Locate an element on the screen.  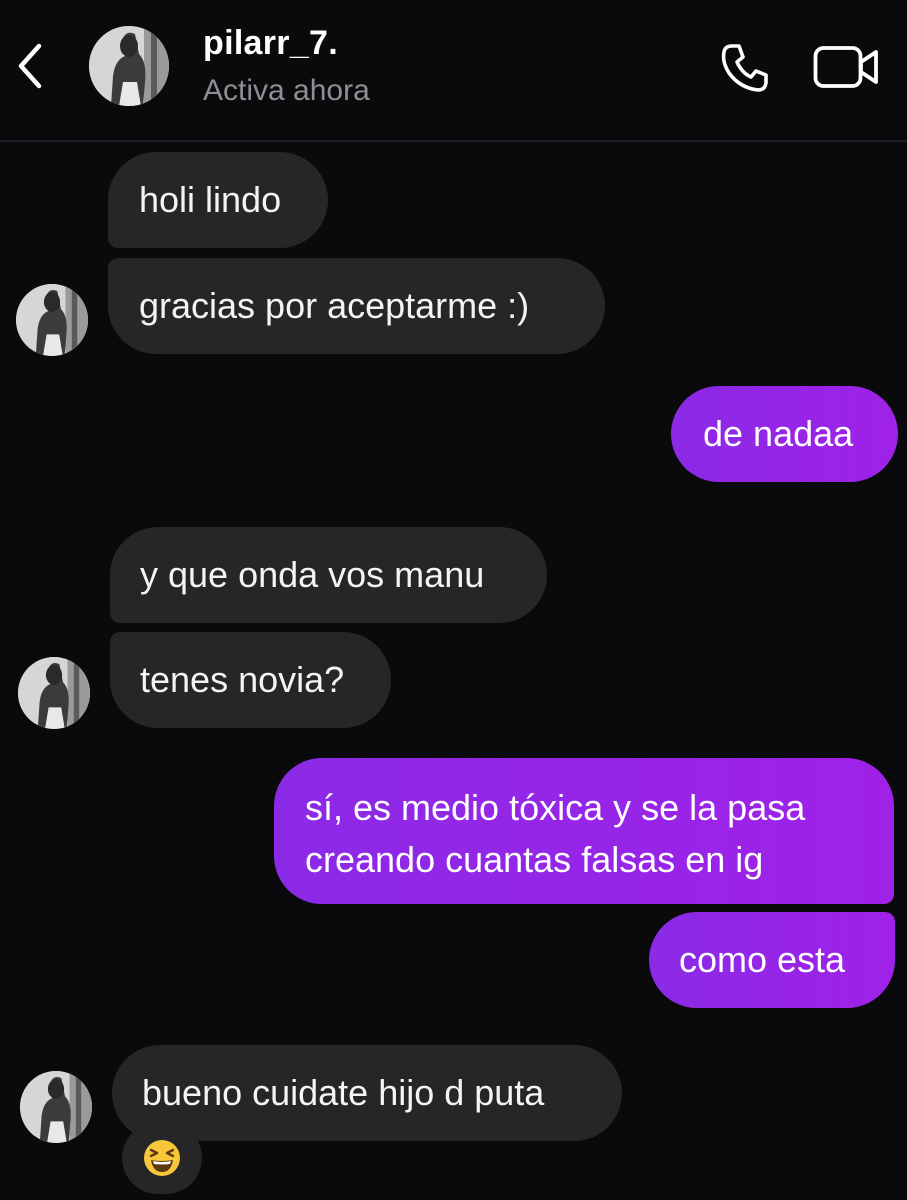
video-call-button is located at coordinates (847, 67).